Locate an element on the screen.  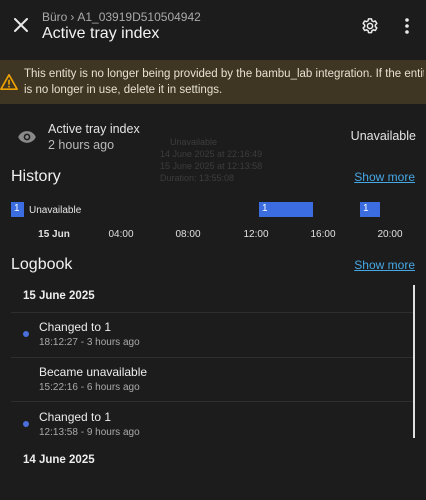
timeline-tick: 08:00 is located at coordinates (188, 234).